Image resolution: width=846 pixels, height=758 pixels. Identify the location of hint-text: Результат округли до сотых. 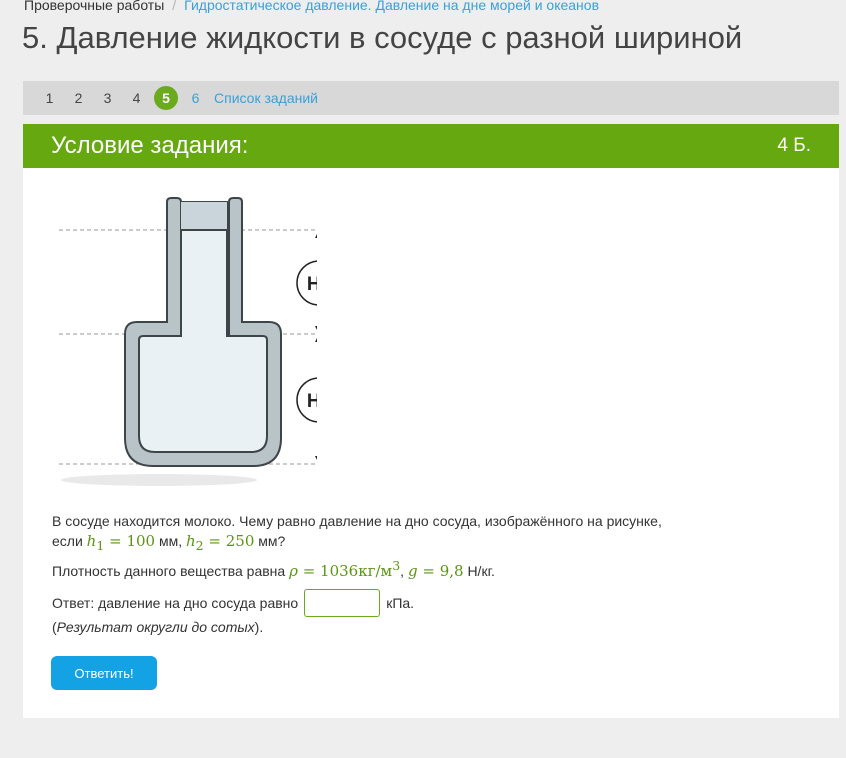
(155, 627).